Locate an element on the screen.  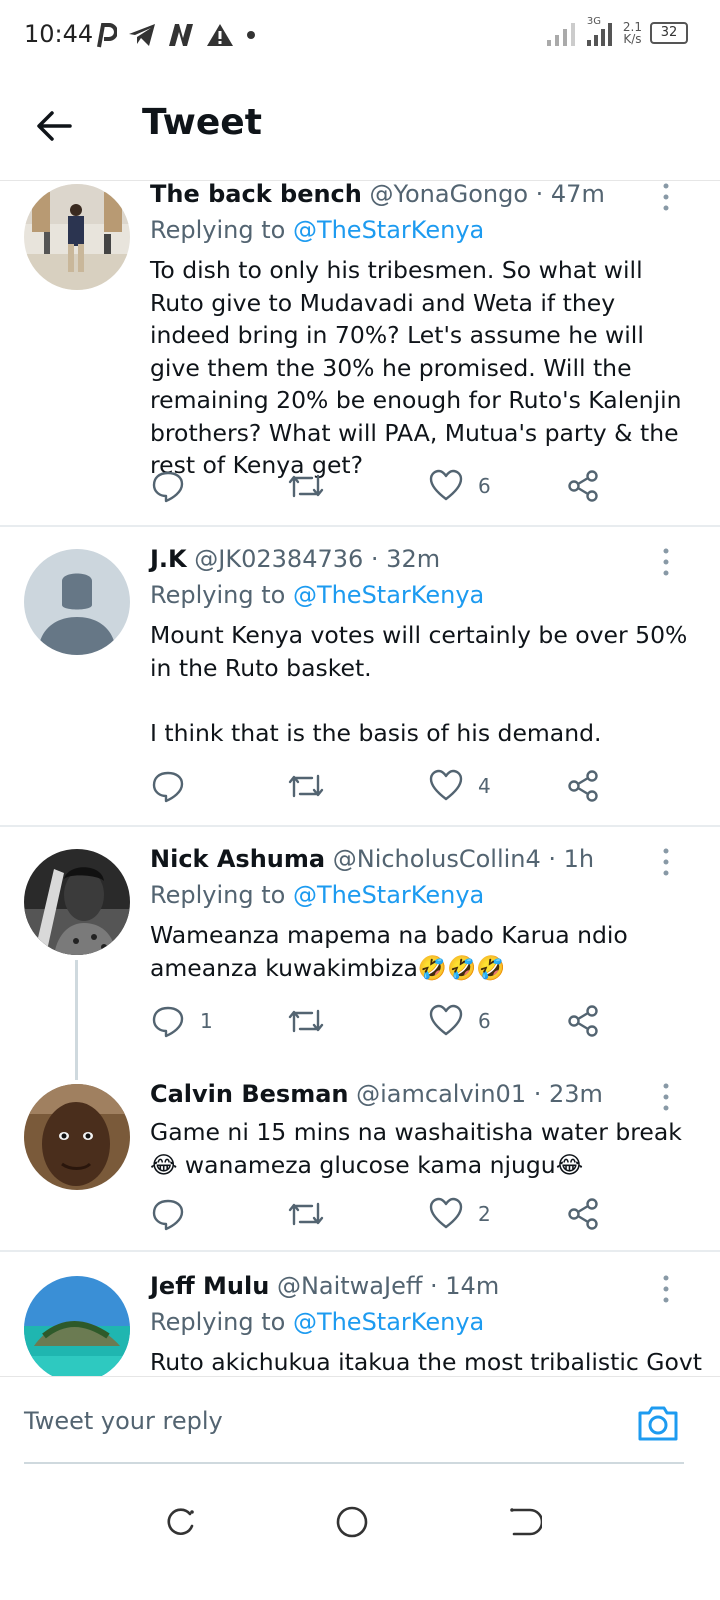
reply-button: 1 is located at coordinates (181, 1021).